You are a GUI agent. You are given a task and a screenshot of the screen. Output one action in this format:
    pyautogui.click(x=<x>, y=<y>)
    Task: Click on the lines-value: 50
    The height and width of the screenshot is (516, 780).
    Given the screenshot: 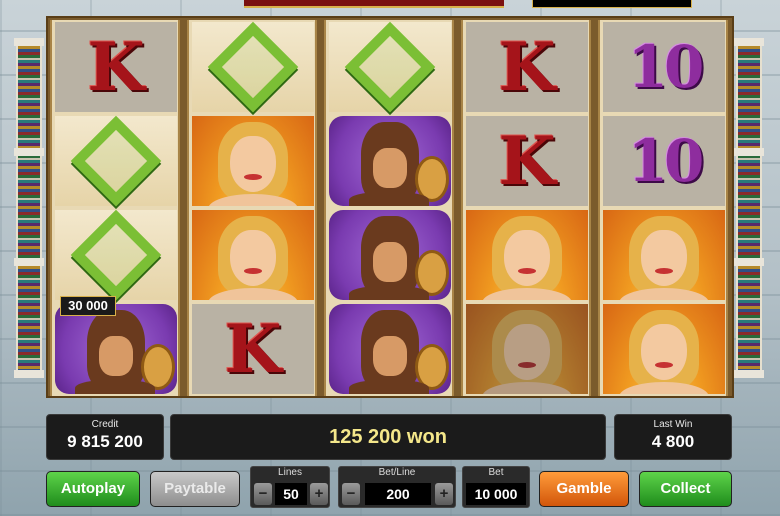 What is the action you would take?
    pyautogui.click(x=291, y=494)
    